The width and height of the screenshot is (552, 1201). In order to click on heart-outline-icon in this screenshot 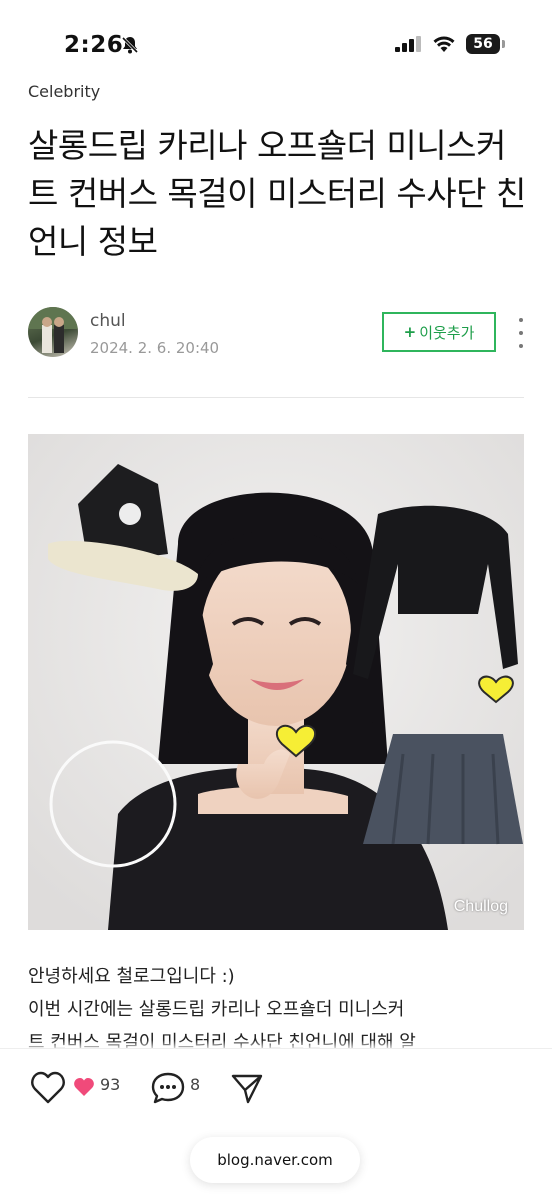, I will do `click(48, 1088)`.